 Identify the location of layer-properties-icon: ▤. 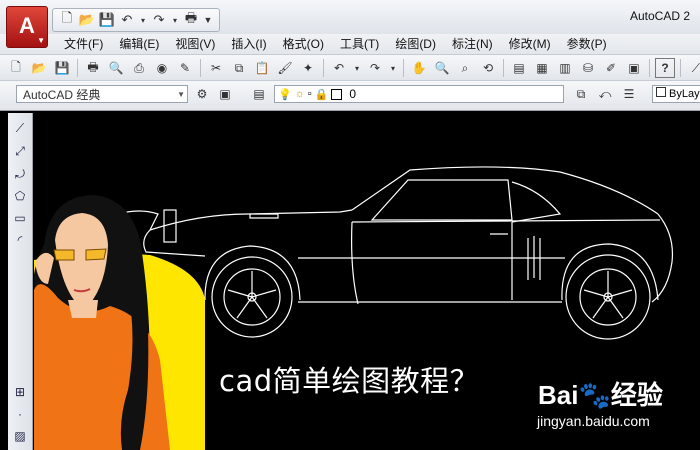
(259, 94).